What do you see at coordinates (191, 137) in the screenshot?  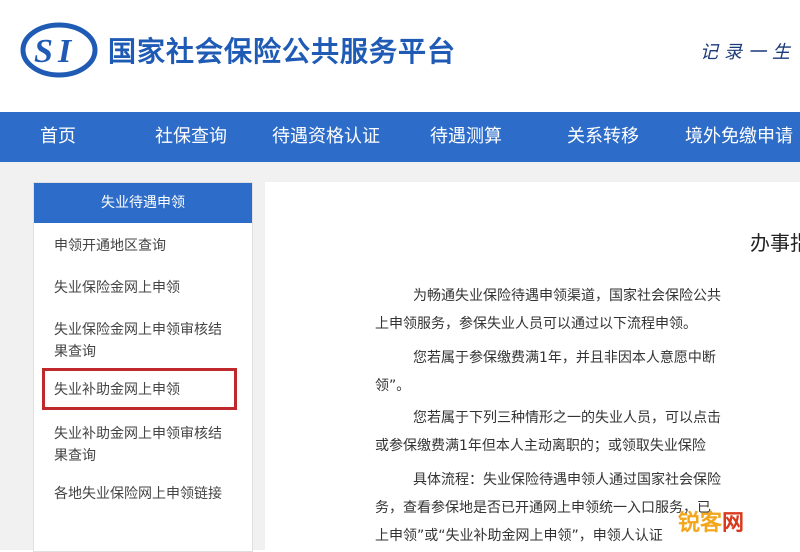 I see `nav-item-social-security-query: 社保查询` at bounding box center [191, 137].